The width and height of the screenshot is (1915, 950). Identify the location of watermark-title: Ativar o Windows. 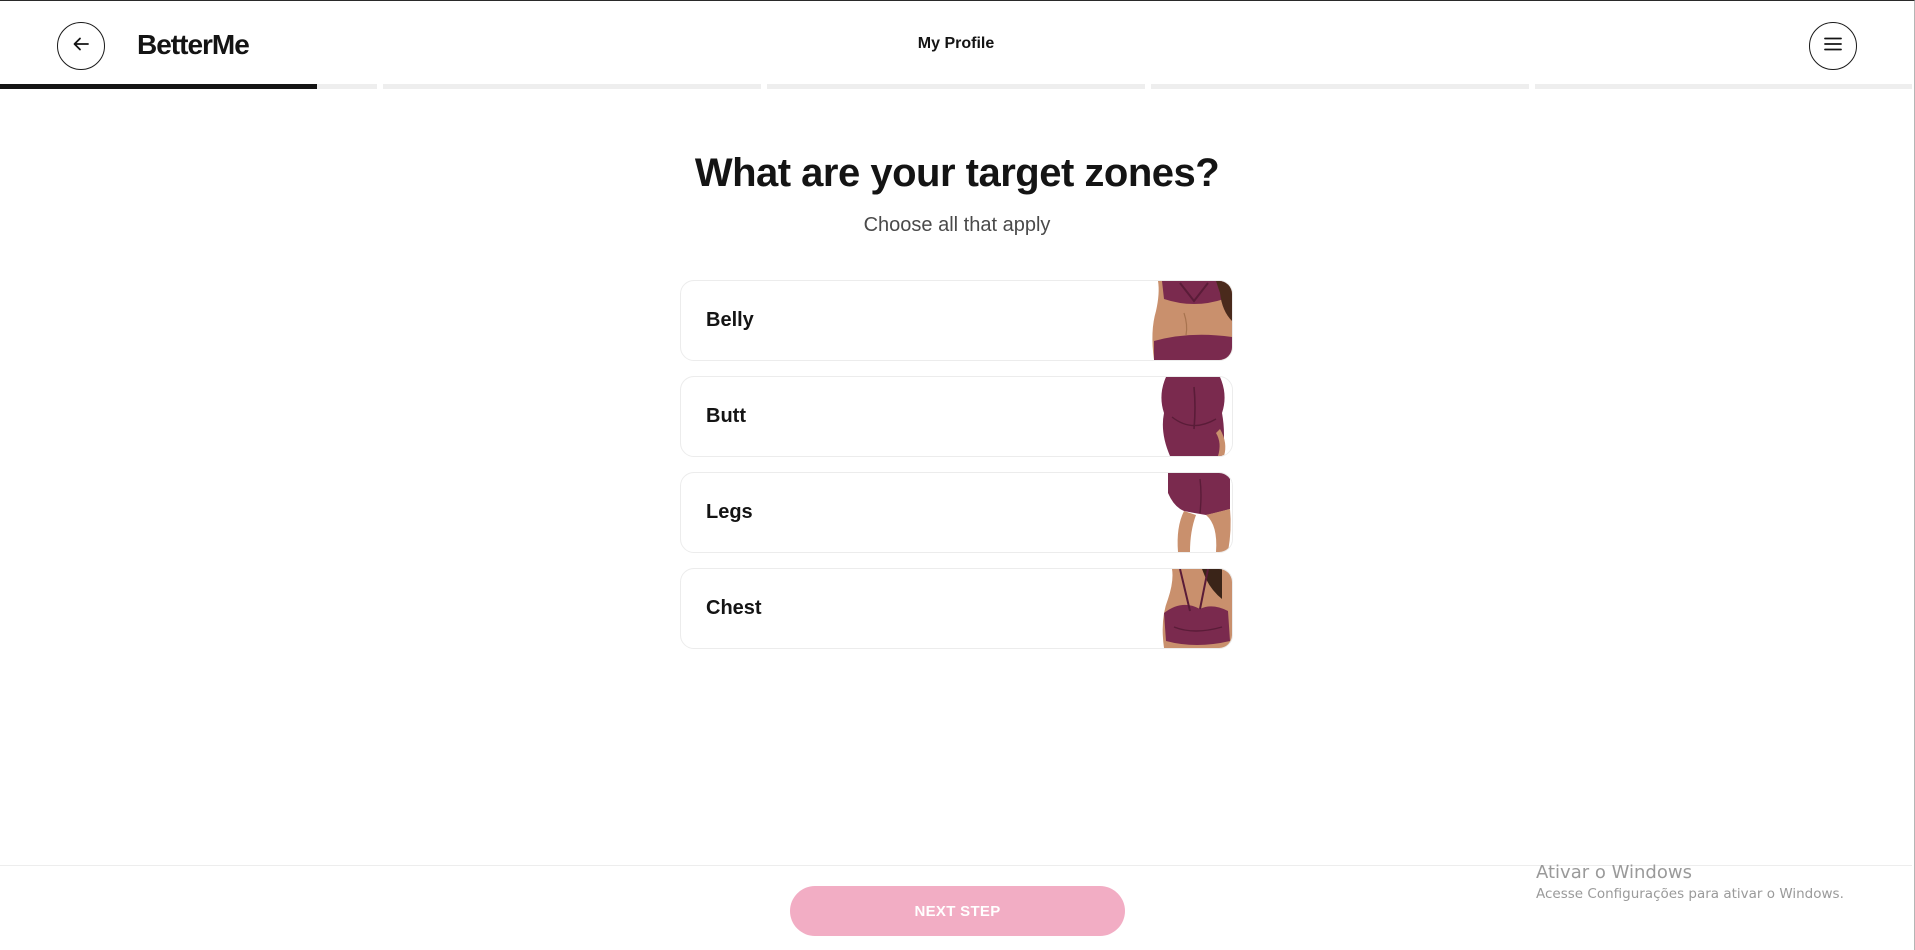
(1614, 872).